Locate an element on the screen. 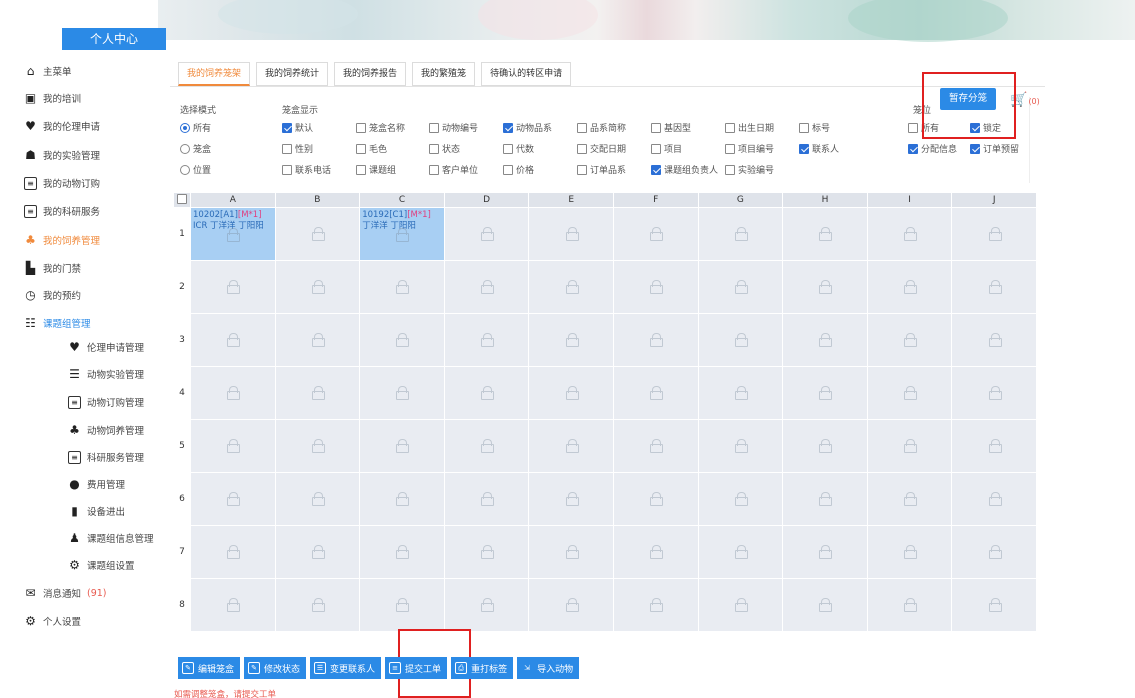 The height and width of the screenshot is (698, 1135). mode-radio-all: 所有 is located at coordinates (195, 127).